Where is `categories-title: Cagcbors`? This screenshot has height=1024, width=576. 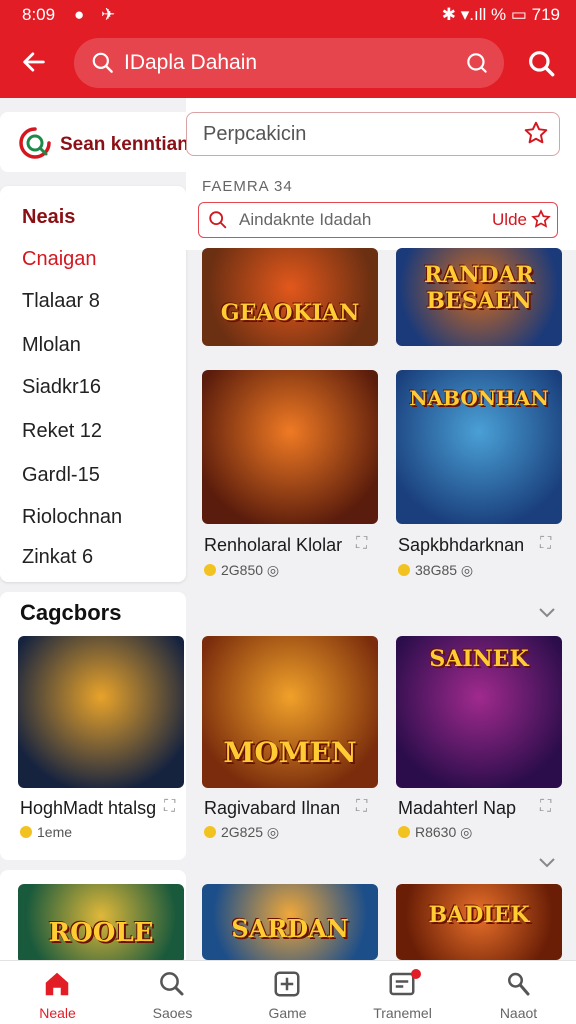
categories-title: Cagcbors is located at coordinates (71, 612).